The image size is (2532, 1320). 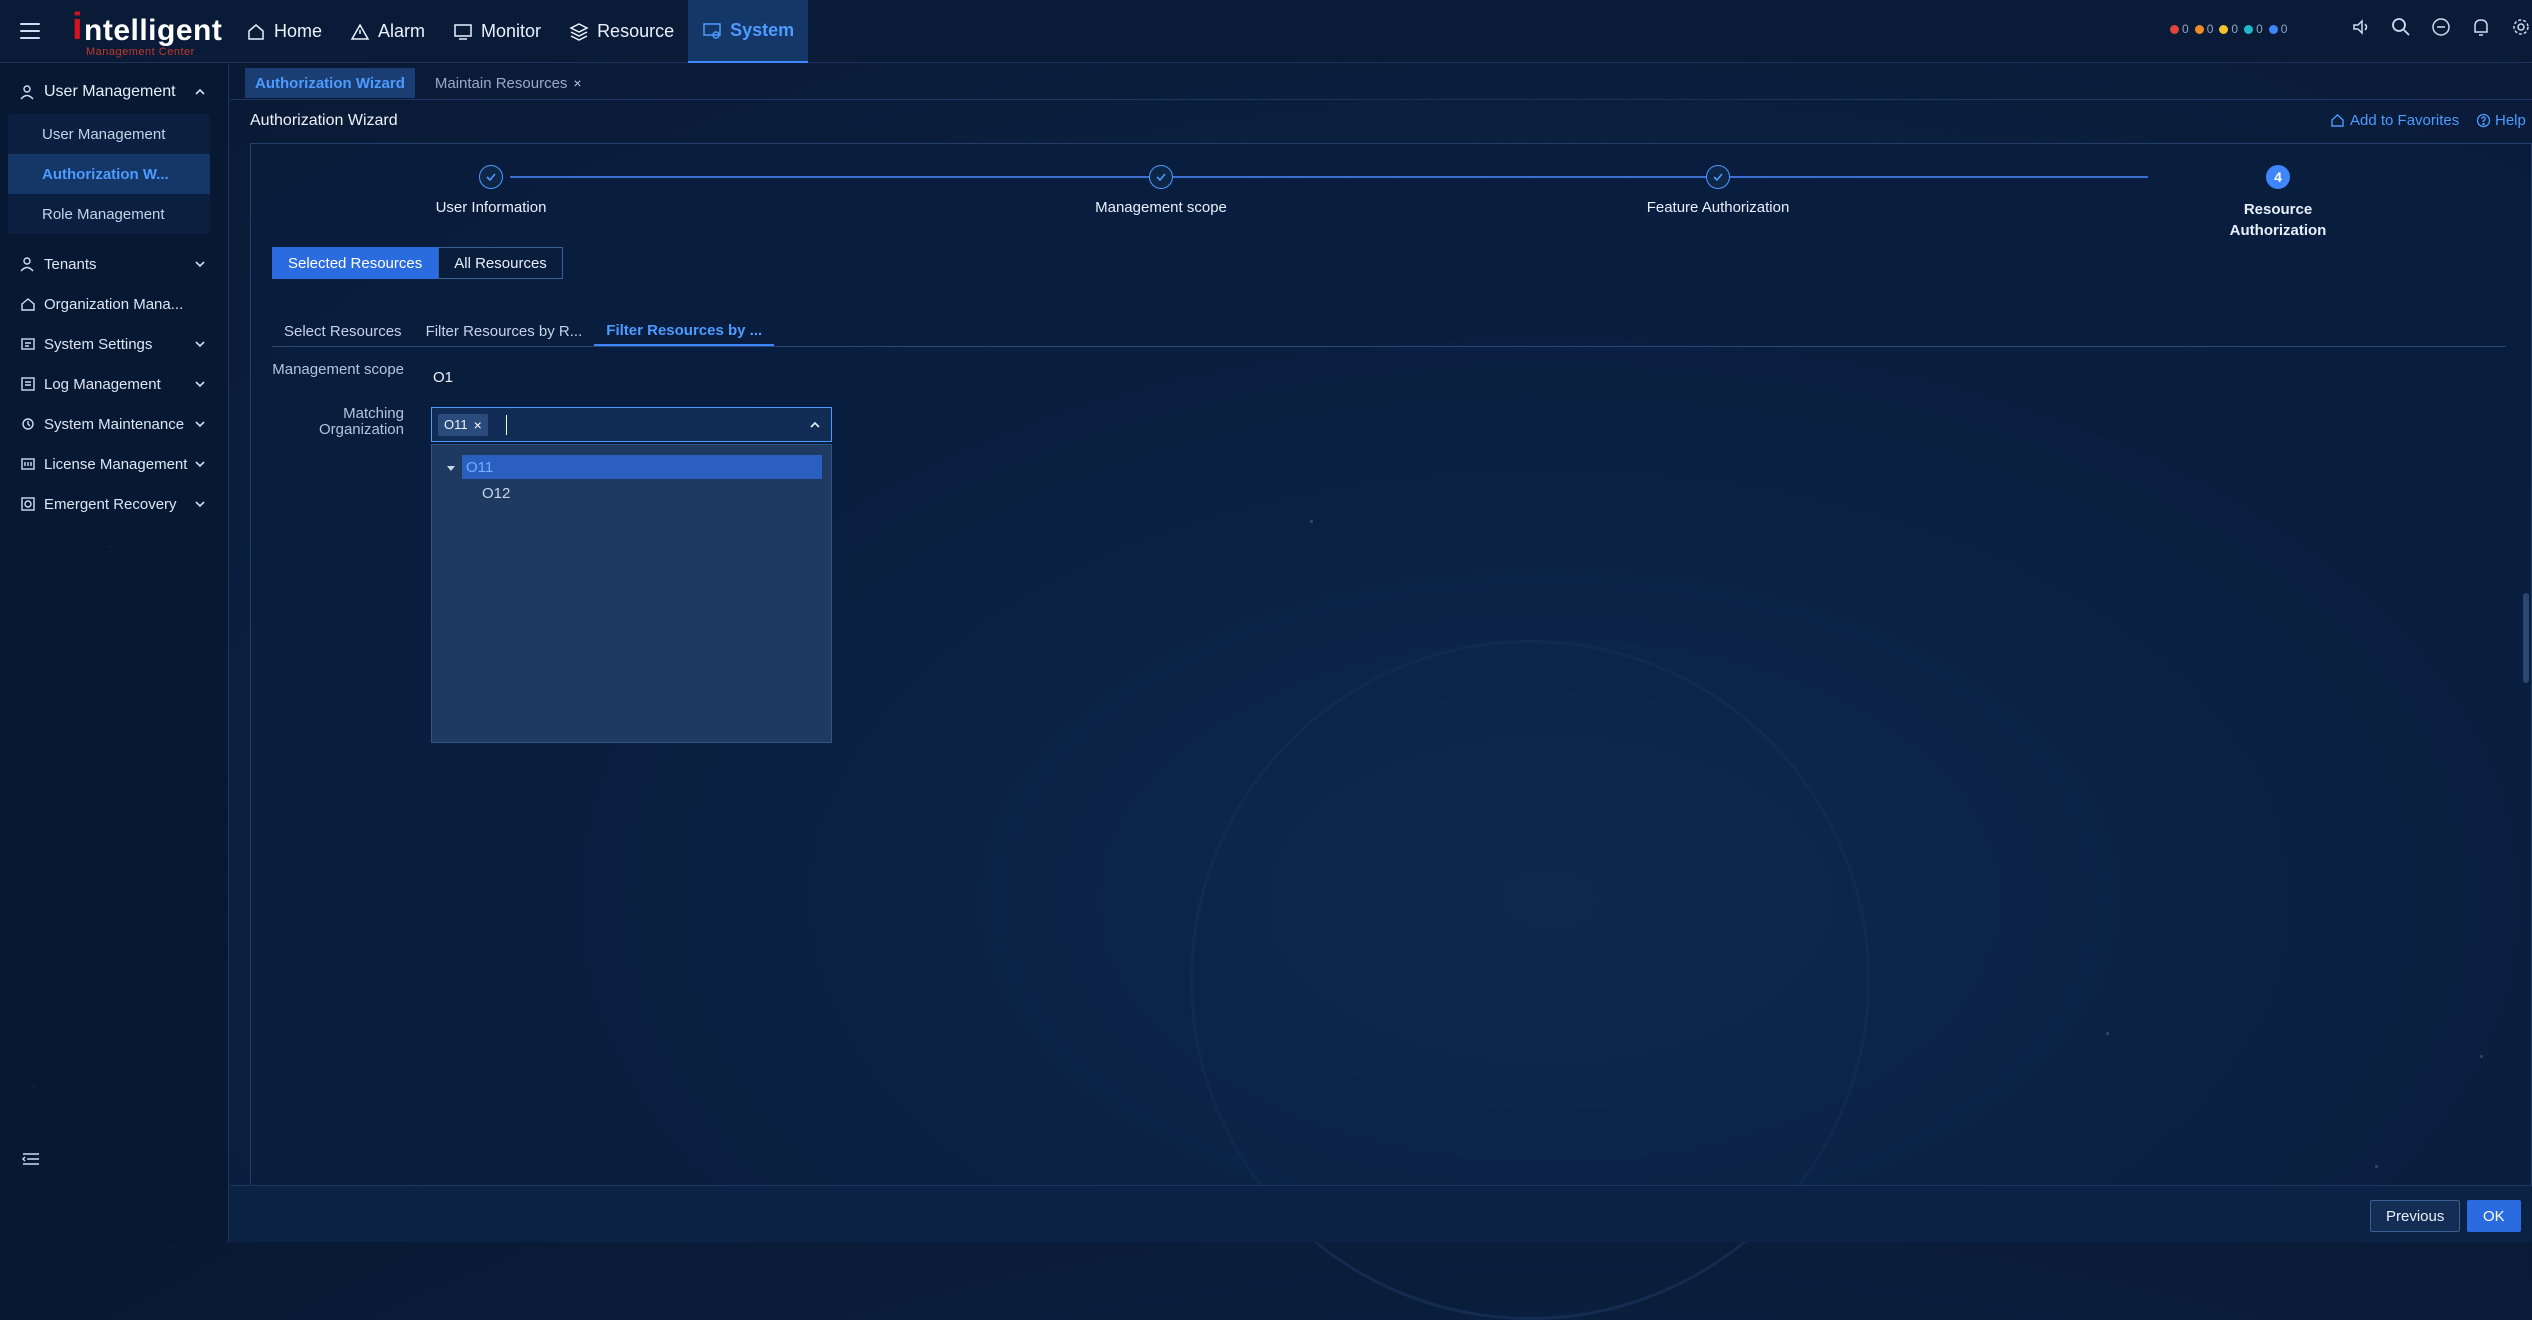 I want to click on remove-chip-icon: ×, so click(x=478, y=425).